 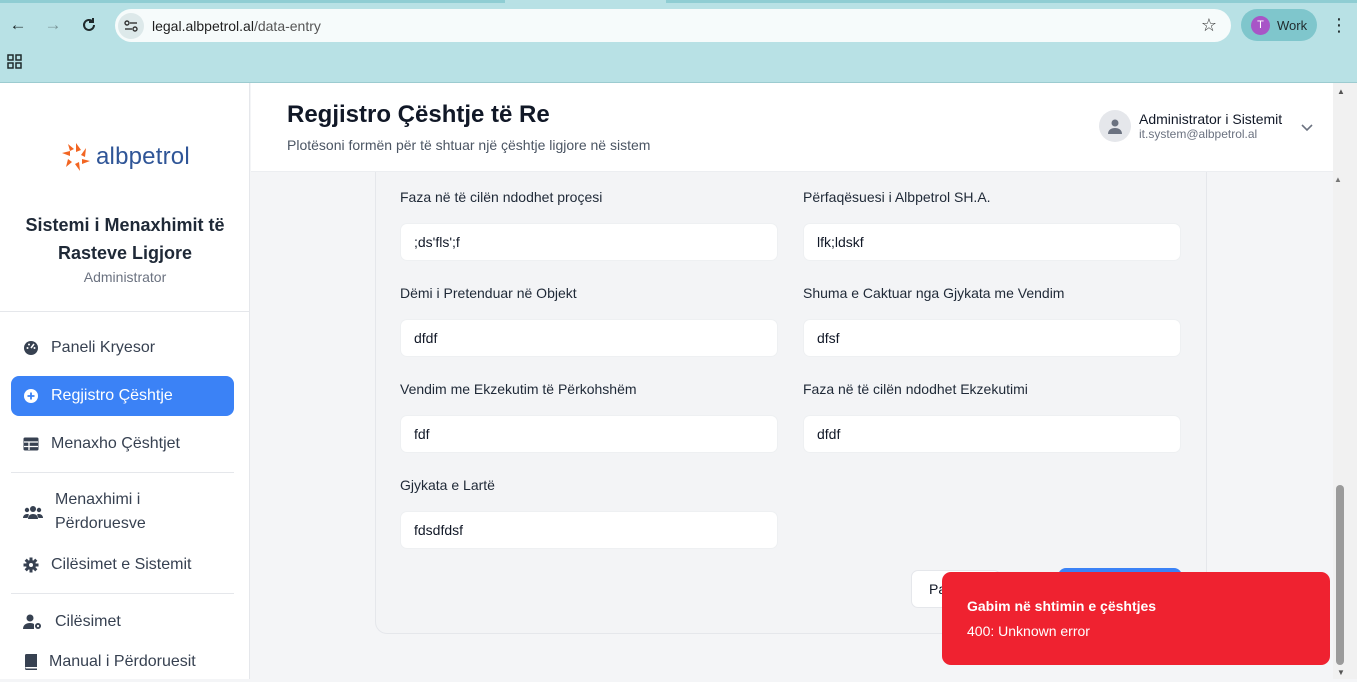 What do you see at coordinates (1339, 25) in the screenshot?
I see `browser-menu-icon: ⋮` at bounding box center [1339, 25].